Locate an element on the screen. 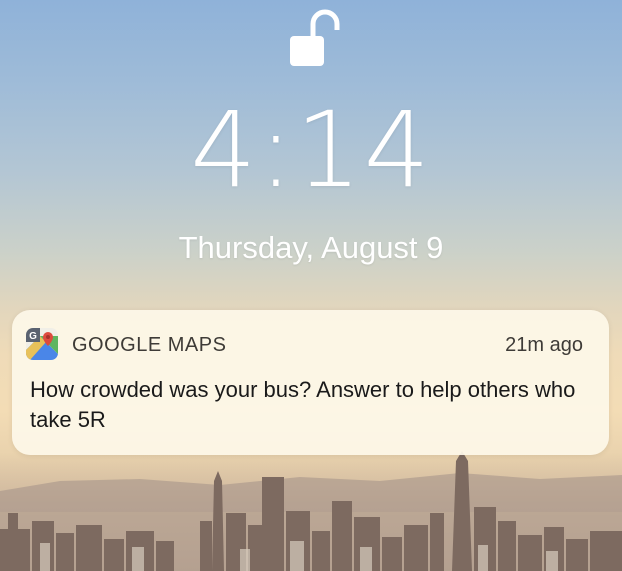 The width and height of the screenshot is (622, 571). google-maps-icon: G is located at coordinates (42, 344).